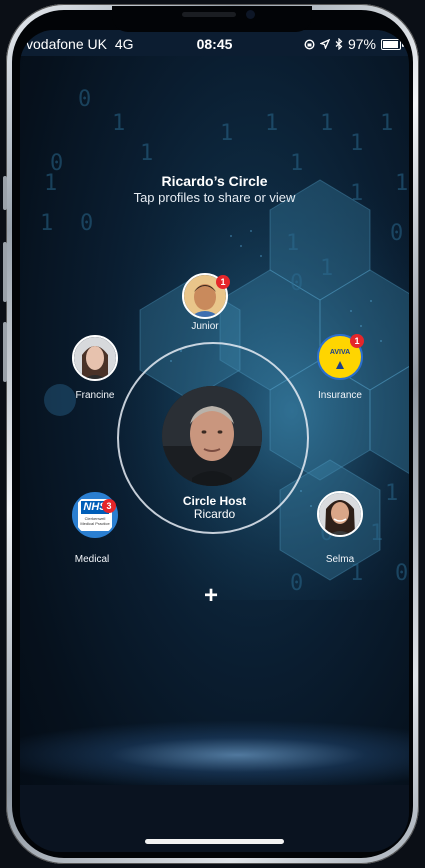 This screenshot has height=868, width=425. What do you see at coordinates (340, 559) in the screenshot?
I see `profile-selma-label: Selma` at bounding box center [340, 559].